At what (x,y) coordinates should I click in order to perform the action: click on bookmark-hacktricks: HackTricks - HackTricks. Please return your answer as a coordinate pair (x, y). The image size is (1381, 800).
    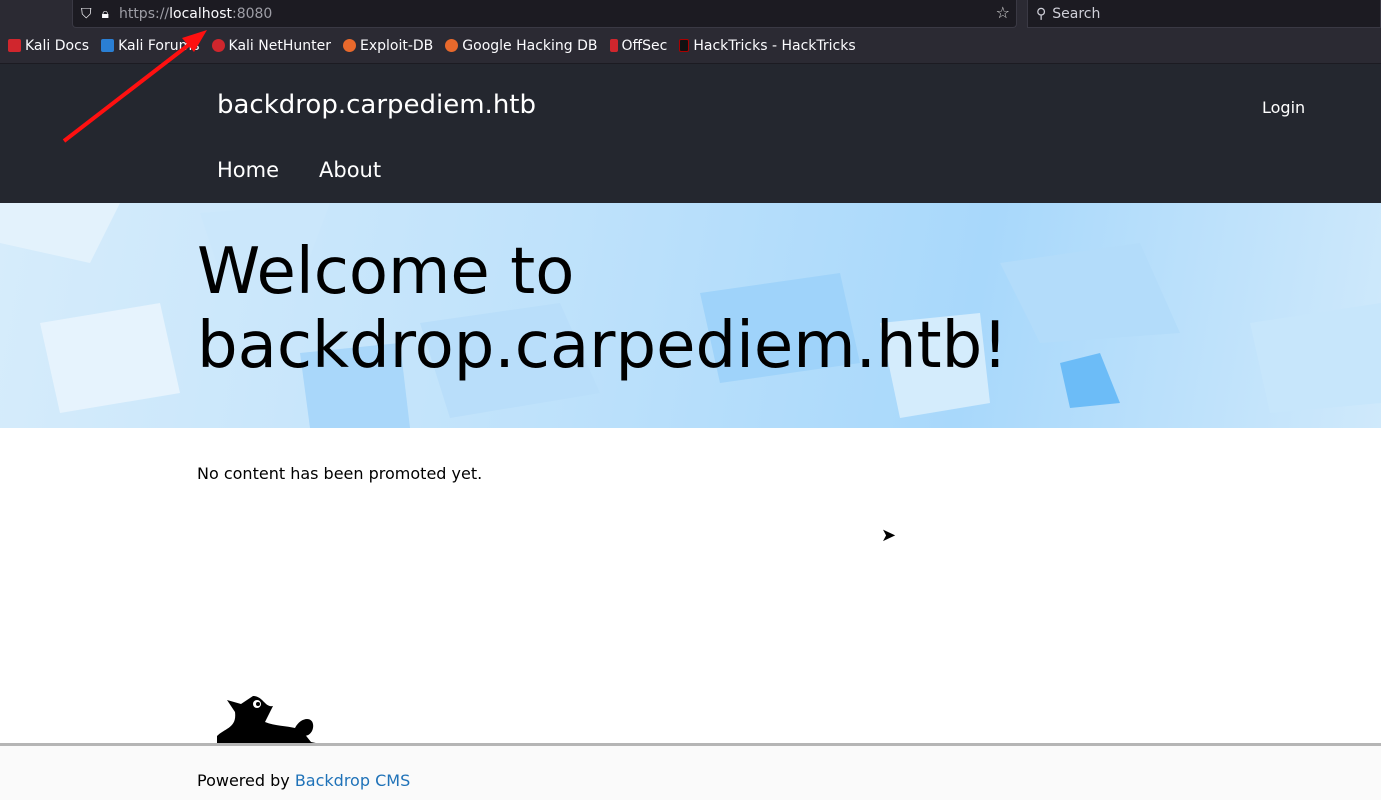
    Looking at the image, I should click on (767, 46).